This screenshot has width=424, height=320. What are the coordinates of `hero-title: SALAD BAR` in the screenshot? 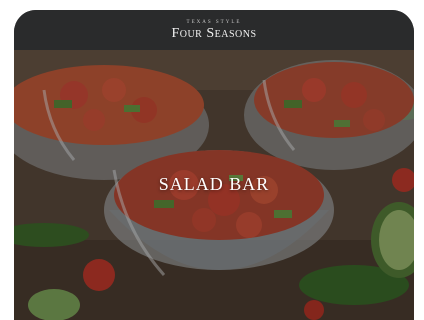 It's located at (214, 184).